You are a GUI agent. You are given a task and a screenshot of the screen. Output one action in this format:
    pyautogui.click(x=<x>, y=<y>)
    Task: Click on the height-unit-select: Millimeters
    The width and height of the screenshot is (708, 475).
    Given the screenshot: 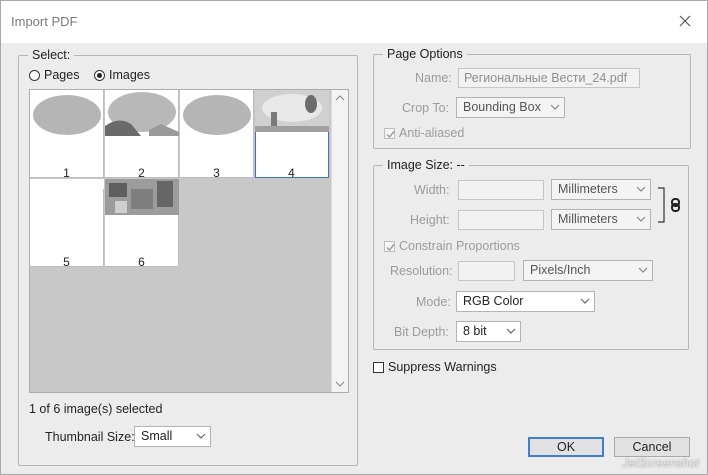 What is the action you would take?
    pyautogui.click(x=601, y=219)
    